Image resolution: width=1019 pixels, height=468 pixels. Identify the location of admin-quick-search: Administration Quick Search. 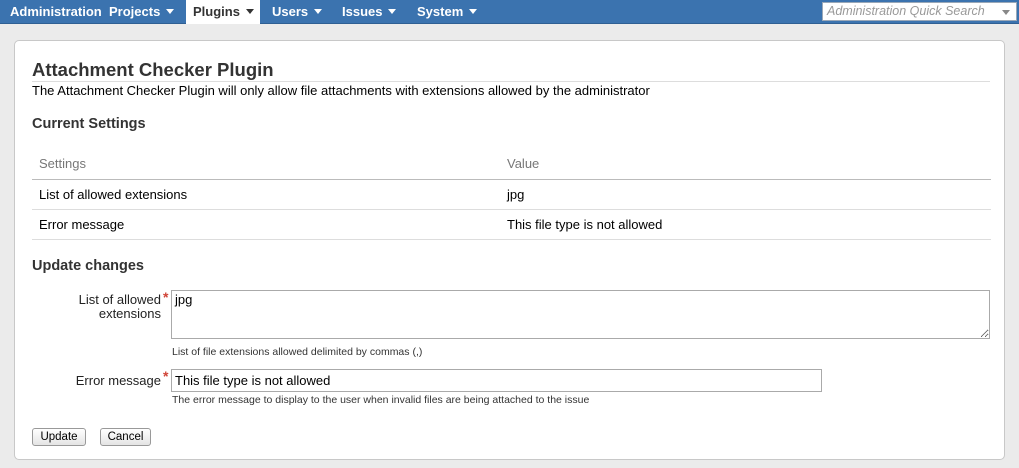
(919, 11).